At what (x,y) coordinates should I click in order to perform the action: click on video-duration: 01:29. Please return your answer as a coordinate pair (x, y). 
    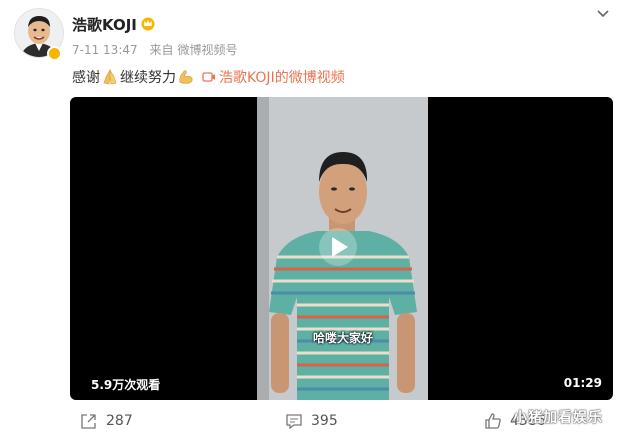
    Looking at the image, I should click on (582, 383).